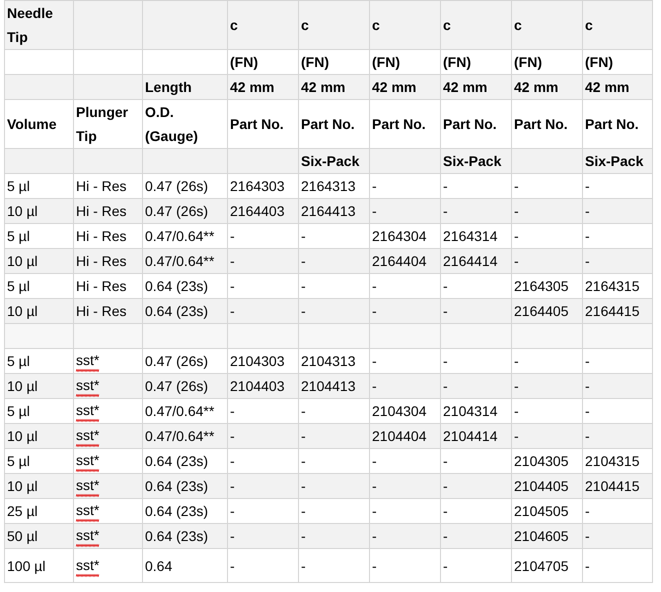  Describe the element at coordinates (612, 486) in the screenshot. I see `table-cell: 2104415` at that location.